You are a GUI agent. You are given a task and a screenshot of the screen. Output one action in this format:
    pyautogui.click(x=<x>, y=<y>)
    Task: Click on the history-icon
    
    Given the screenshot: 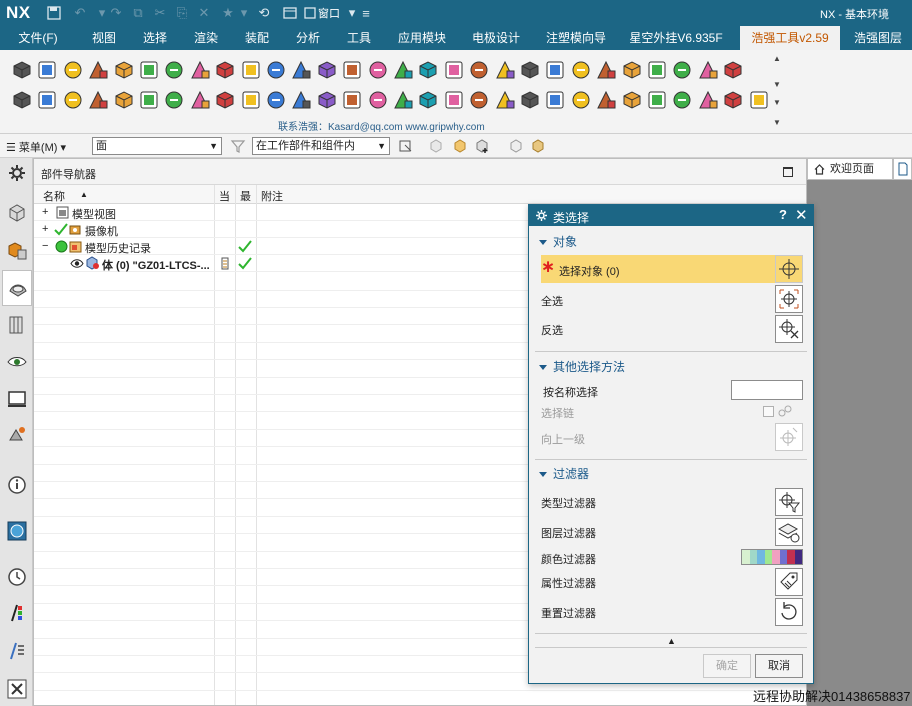 What is the action you would take?
    pyautogui.click(x=17, y=435)
    